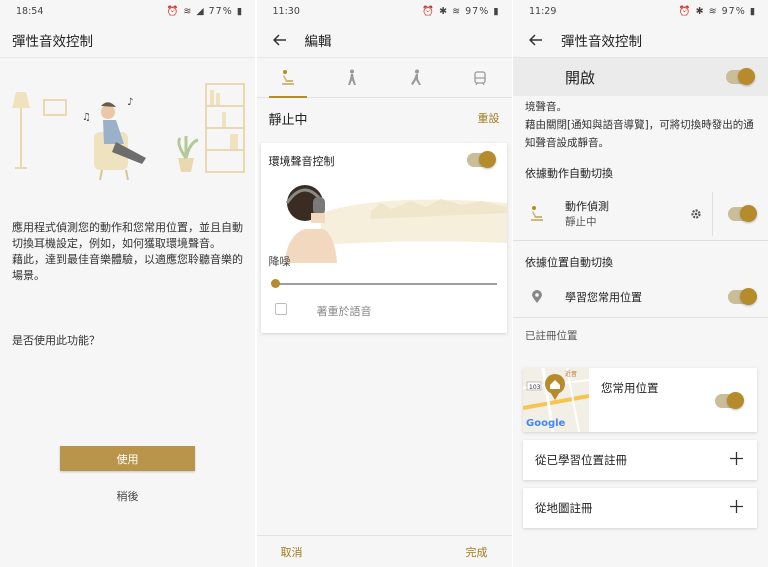 This screenshot has height=567, width=768. What do you see at coordinates (537, 297) in the screenshot?
I see `location-pin-icon` at bounding box center [537, 297].